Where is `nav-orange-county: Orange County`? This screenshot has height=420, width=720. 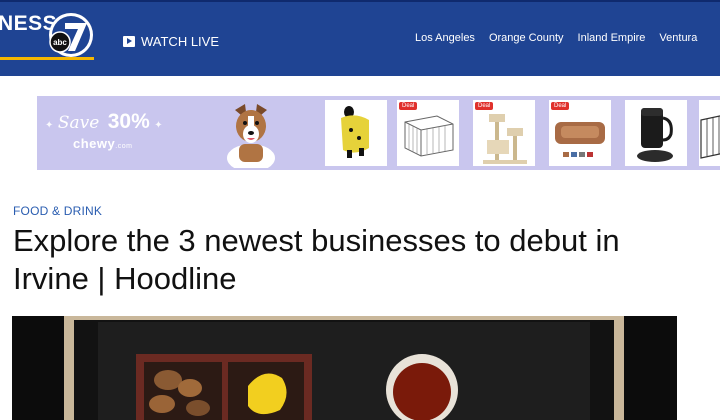 nav-orange-county: Orange County is located at coordinates (526, 38).